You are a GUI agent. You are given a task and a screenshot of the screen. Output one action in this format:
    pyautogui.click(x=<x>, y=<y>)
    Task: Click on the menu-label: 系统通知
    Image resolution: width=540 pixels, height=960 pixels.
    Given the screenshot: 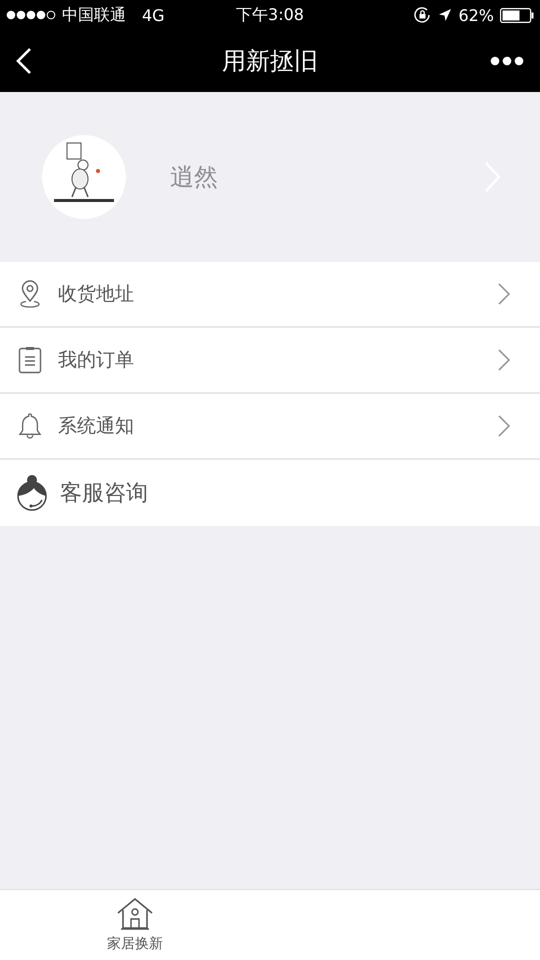 What is the action you would take?
    pyautogui.click(x=96, y=426)
    